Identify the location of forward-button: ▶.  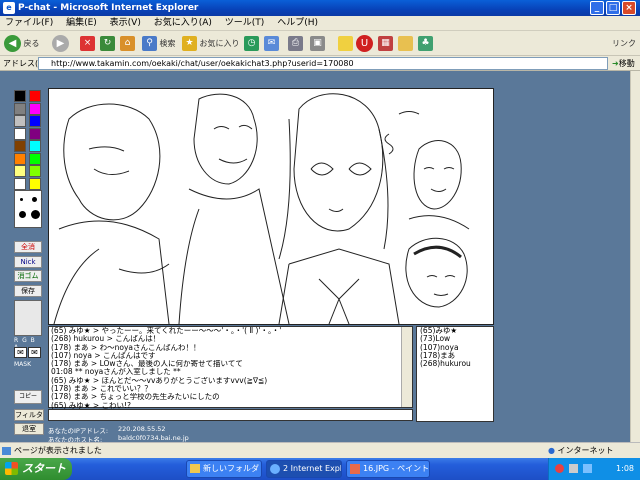
(60, 43).